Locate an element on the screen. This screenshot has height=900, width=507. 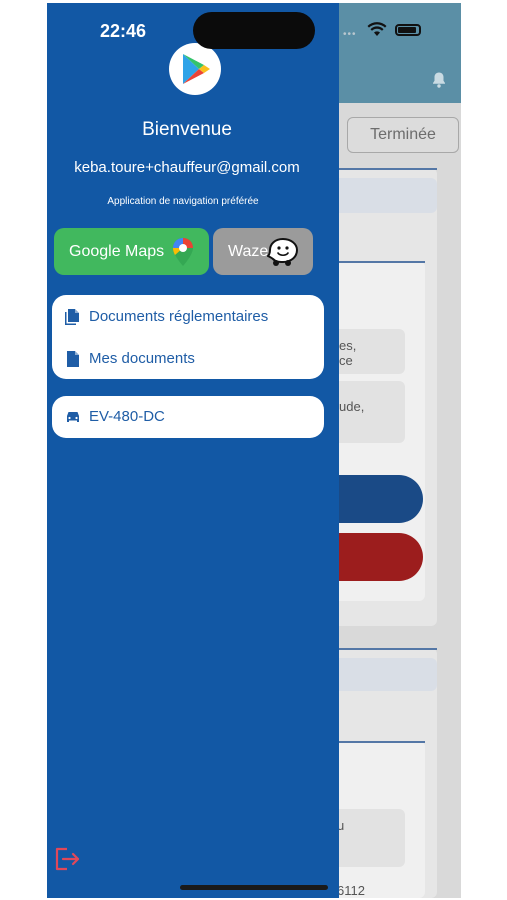
battery-icon is located at coordinates (408, 30).